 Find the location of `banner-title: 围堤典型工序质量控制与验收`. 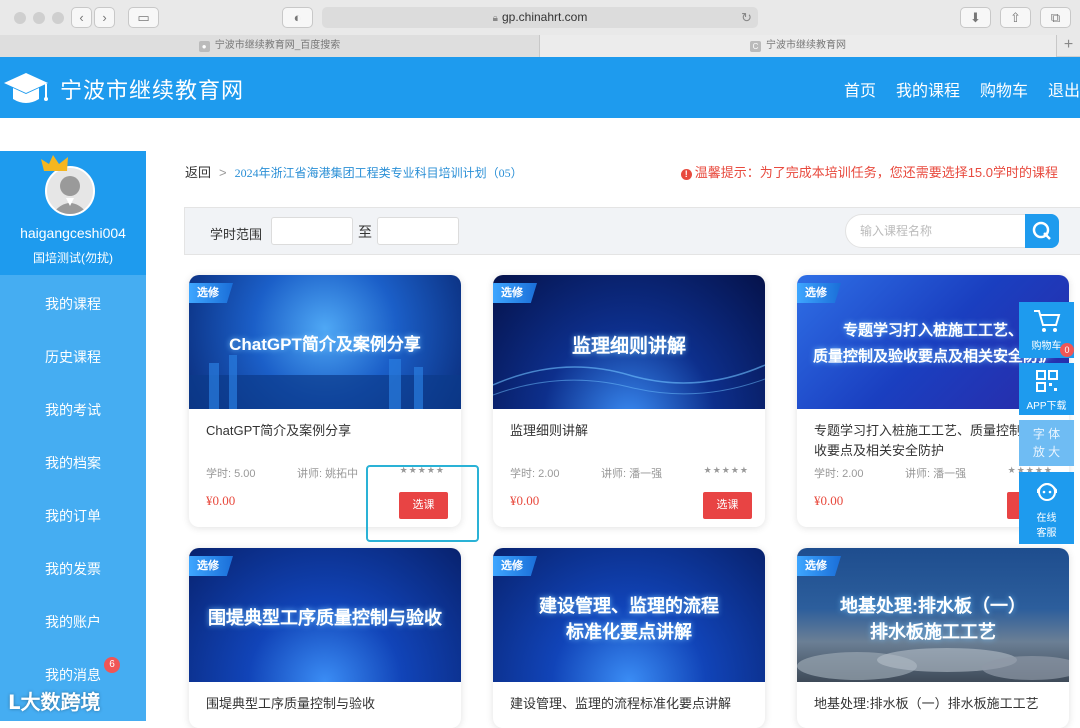

banner-title: 围堤典型工序质量控制与验收 is located at coordinates (325, 618).